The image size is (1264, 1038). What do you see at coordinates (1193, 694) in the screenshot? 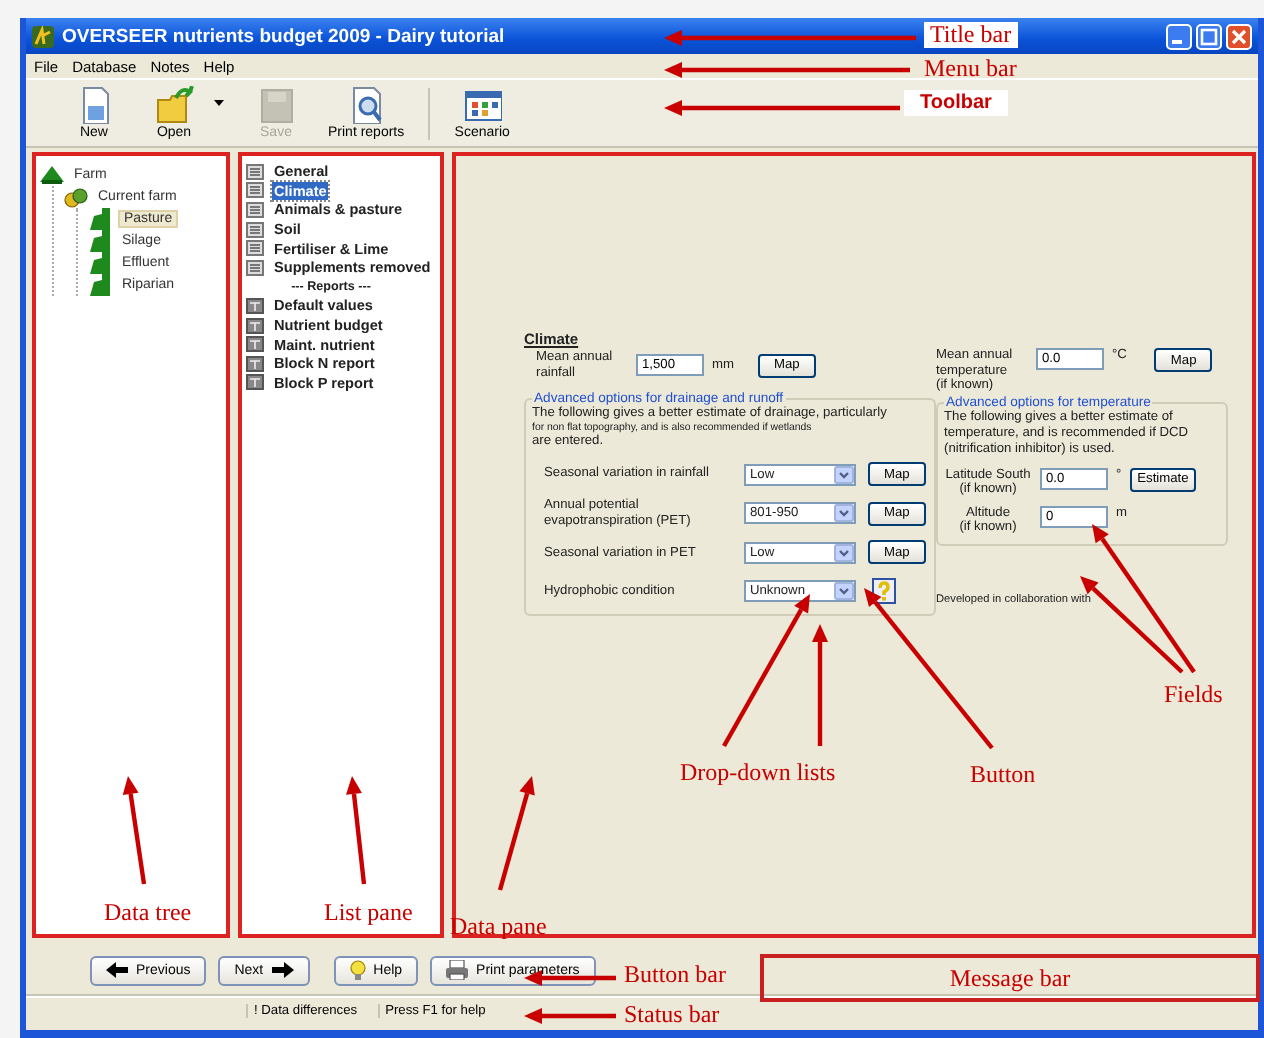
I see `annotation-label: Fields` at bounding box center [1193, 694].